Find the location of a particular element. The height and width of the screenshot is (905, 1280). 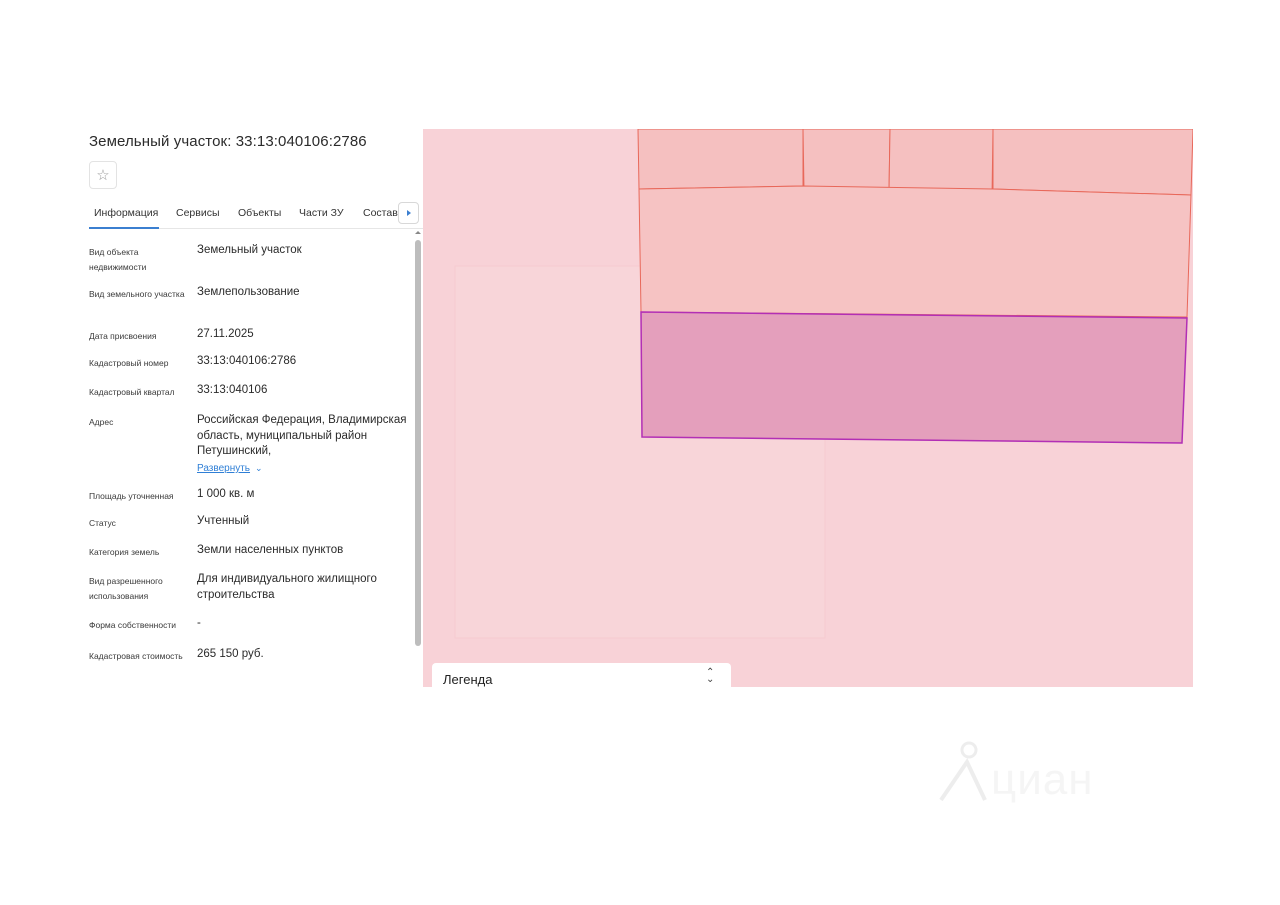

field-value: Земельный участок is located at coordinates (249, 250).